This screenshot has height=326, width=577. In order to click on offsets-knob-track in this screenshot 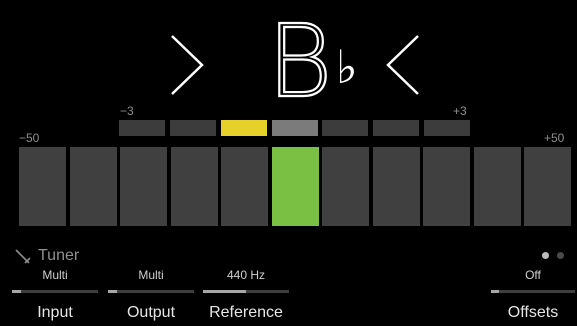, I will do `click(533, 291)`.